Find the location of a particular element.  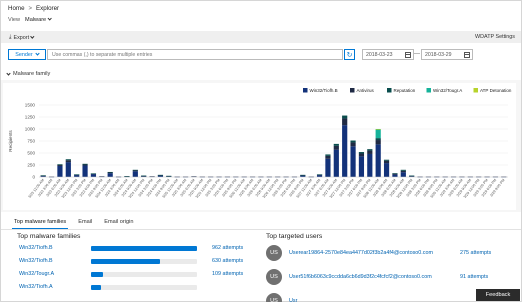

malware-family-name-link: Win32/Tougr.A is located at coordinates (36, 274).